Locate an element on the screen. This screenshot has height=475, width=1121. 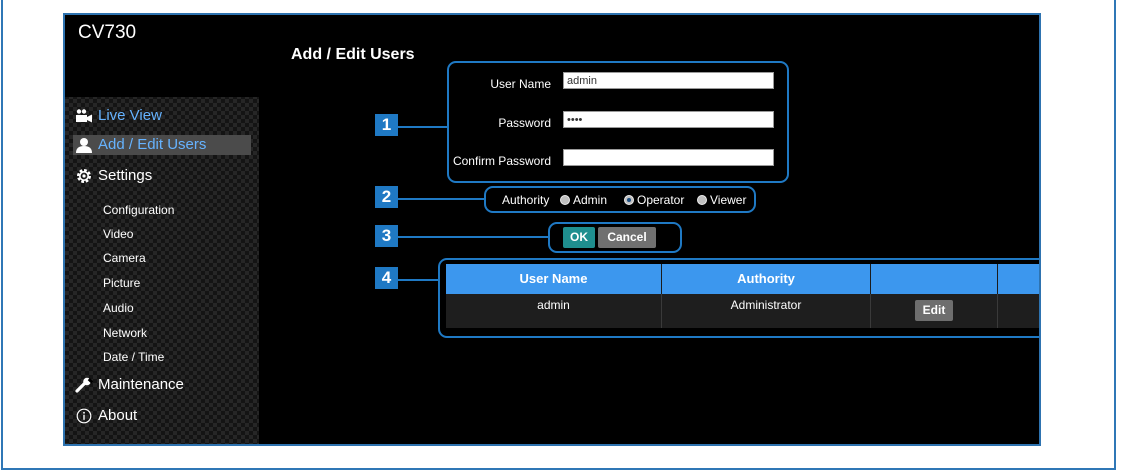
radio-admin-label: Admin is located at coordinates (590, 200).